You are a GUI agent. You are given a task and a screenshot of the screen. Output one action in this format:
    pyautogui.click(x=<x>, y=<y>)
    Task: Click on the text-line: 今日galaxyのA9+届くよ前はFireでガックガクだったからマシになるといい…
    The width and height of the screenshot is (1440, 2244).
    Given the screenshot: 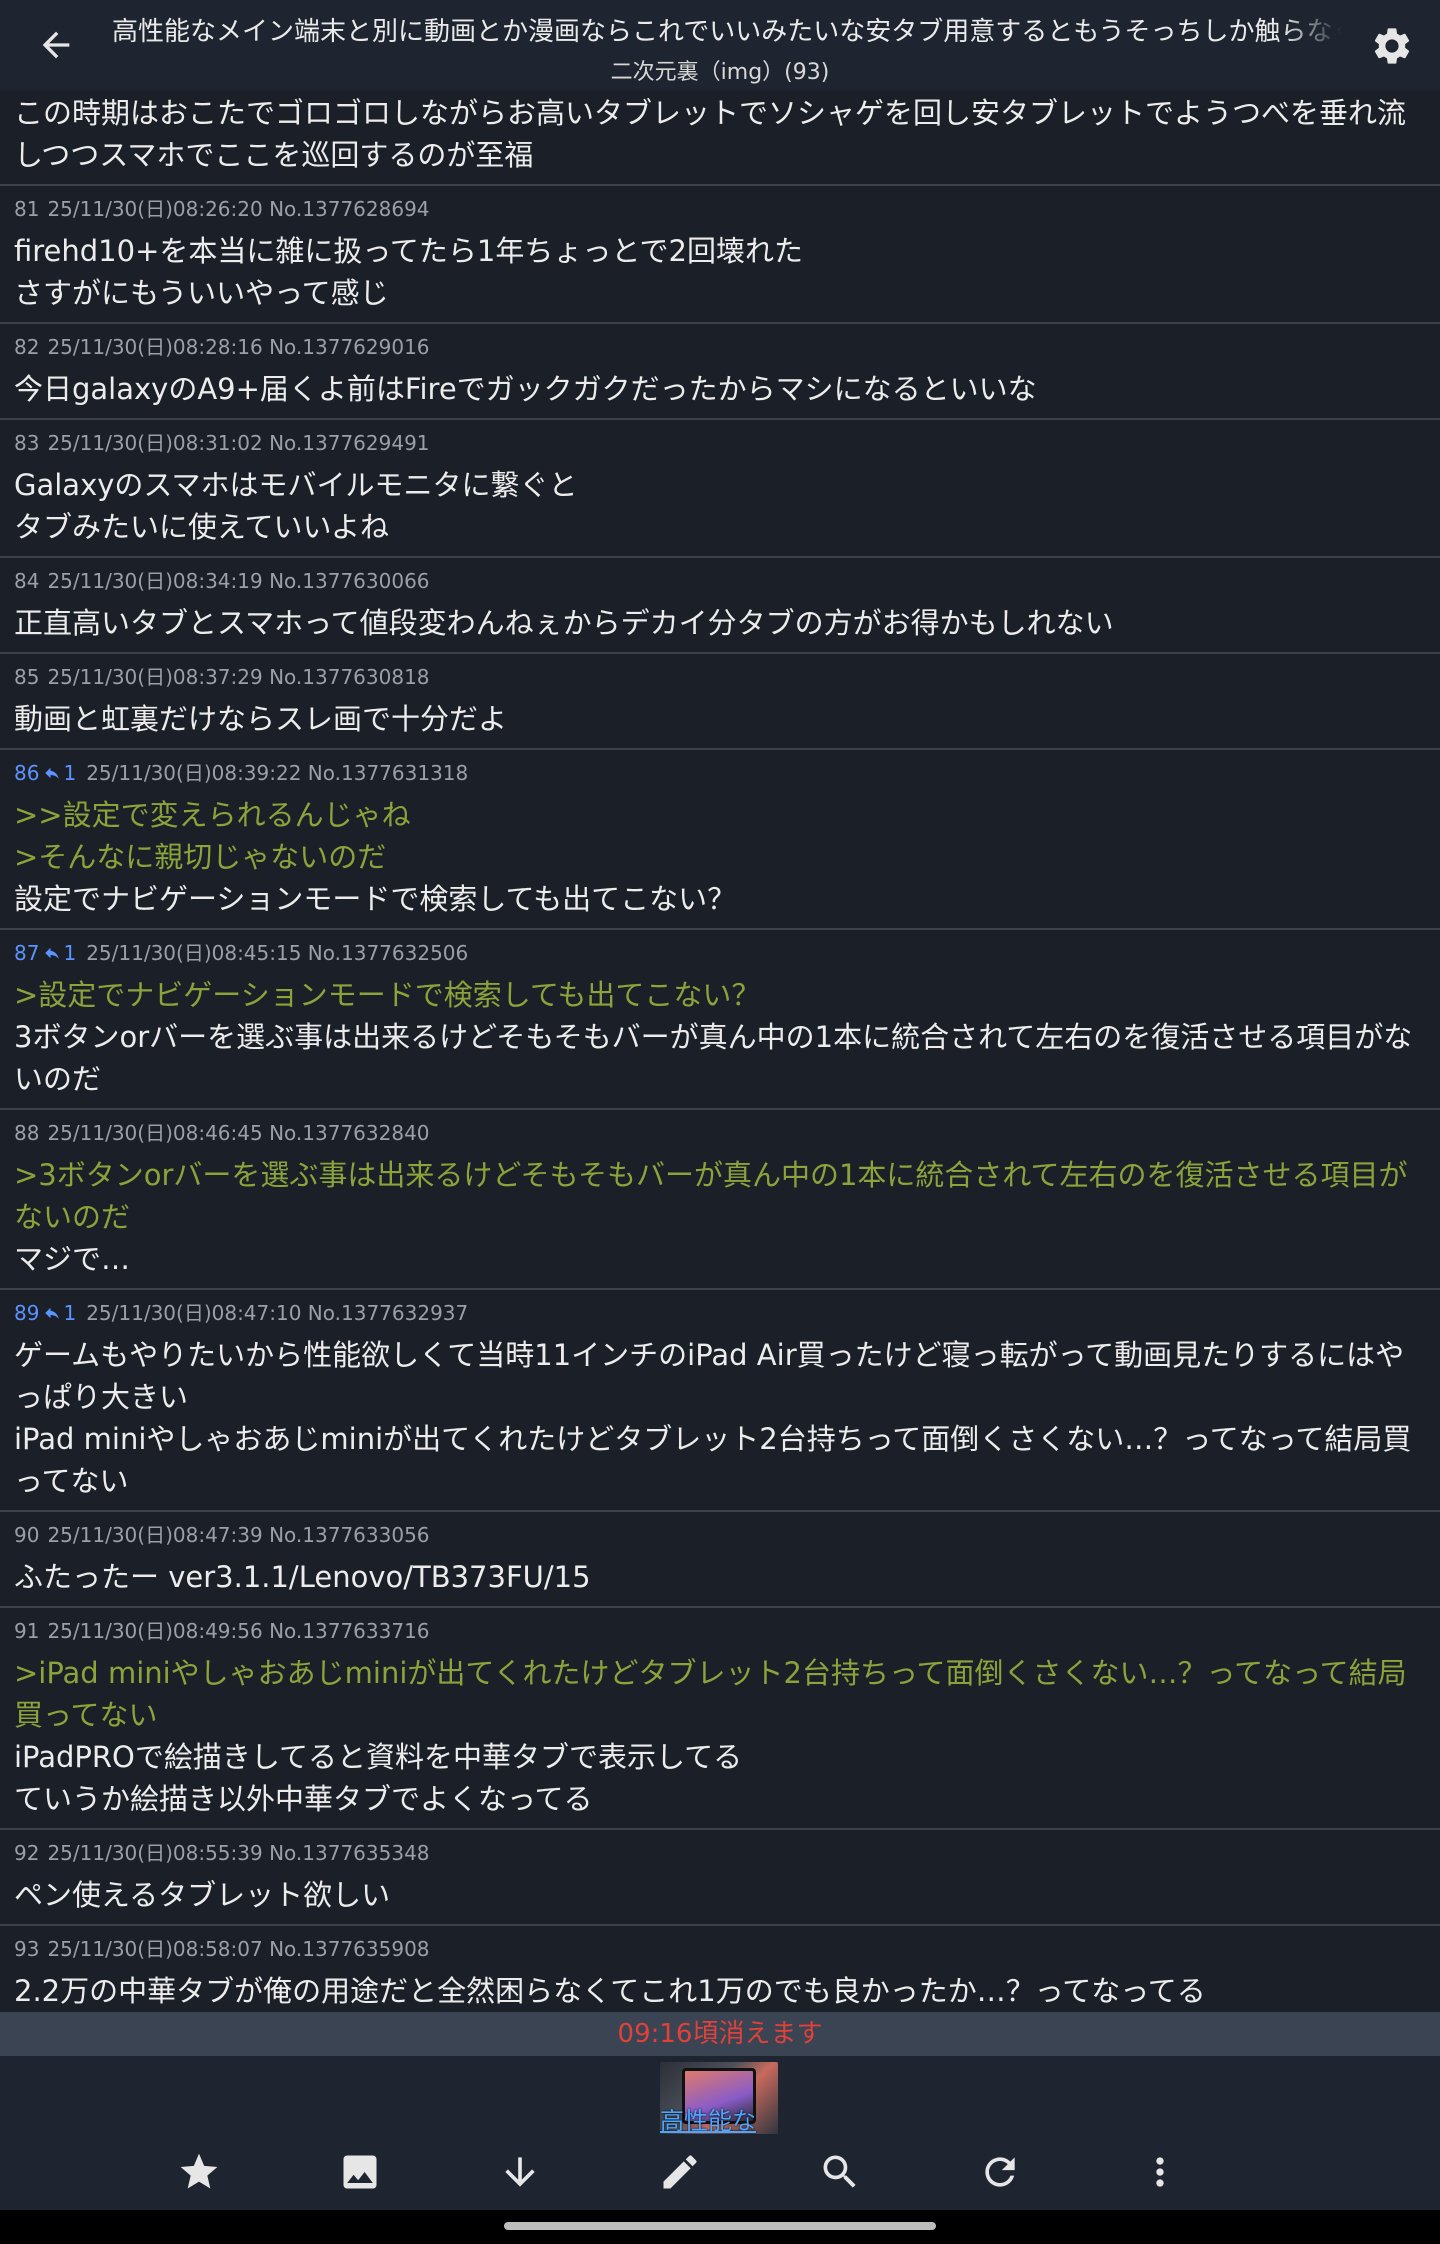 What is the action you would take?
    pyautogui.click(x=525, y=389)
    